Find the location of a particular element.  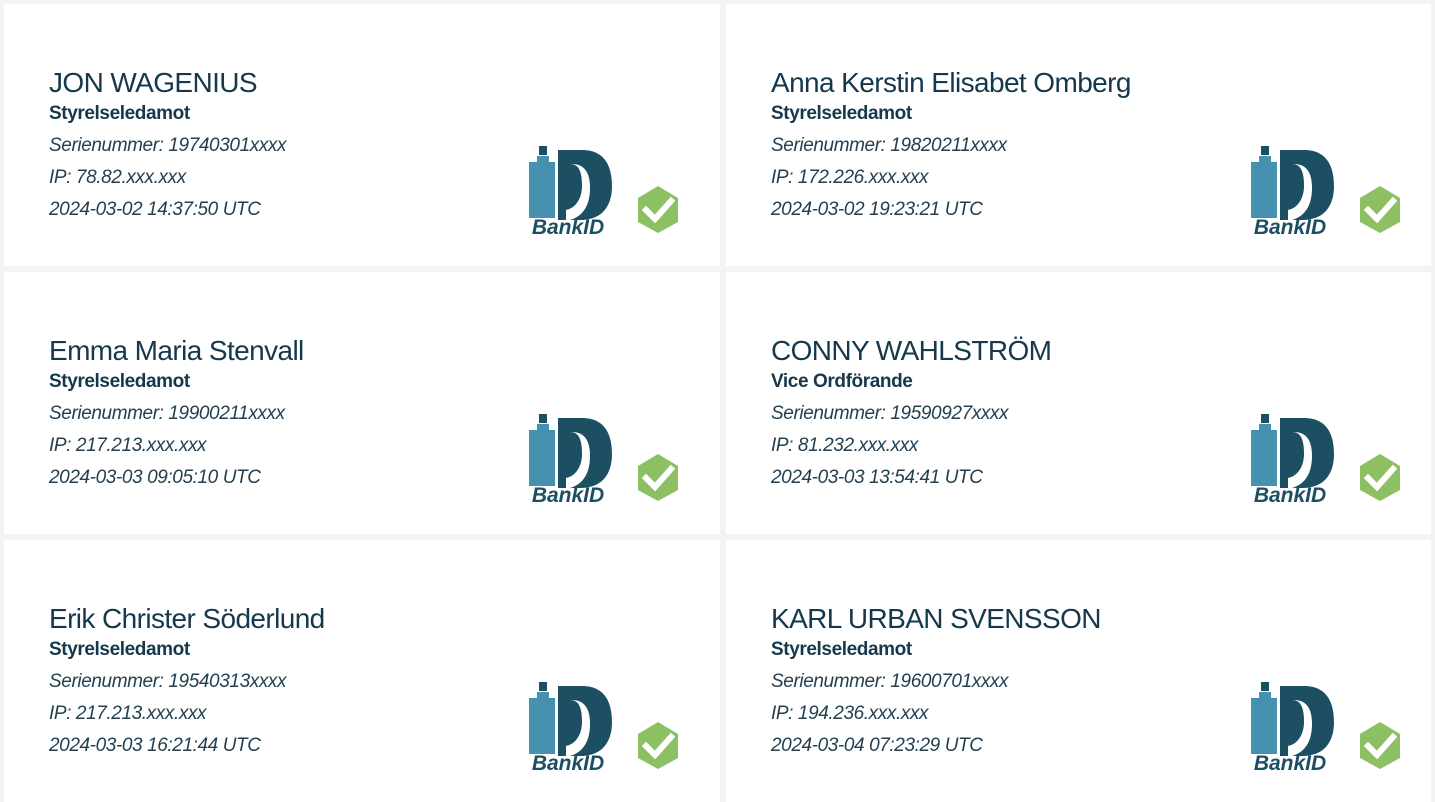

signer-timestamp: 2024-03-02 19:23:21 UTC is located at coordinates (877, 209).